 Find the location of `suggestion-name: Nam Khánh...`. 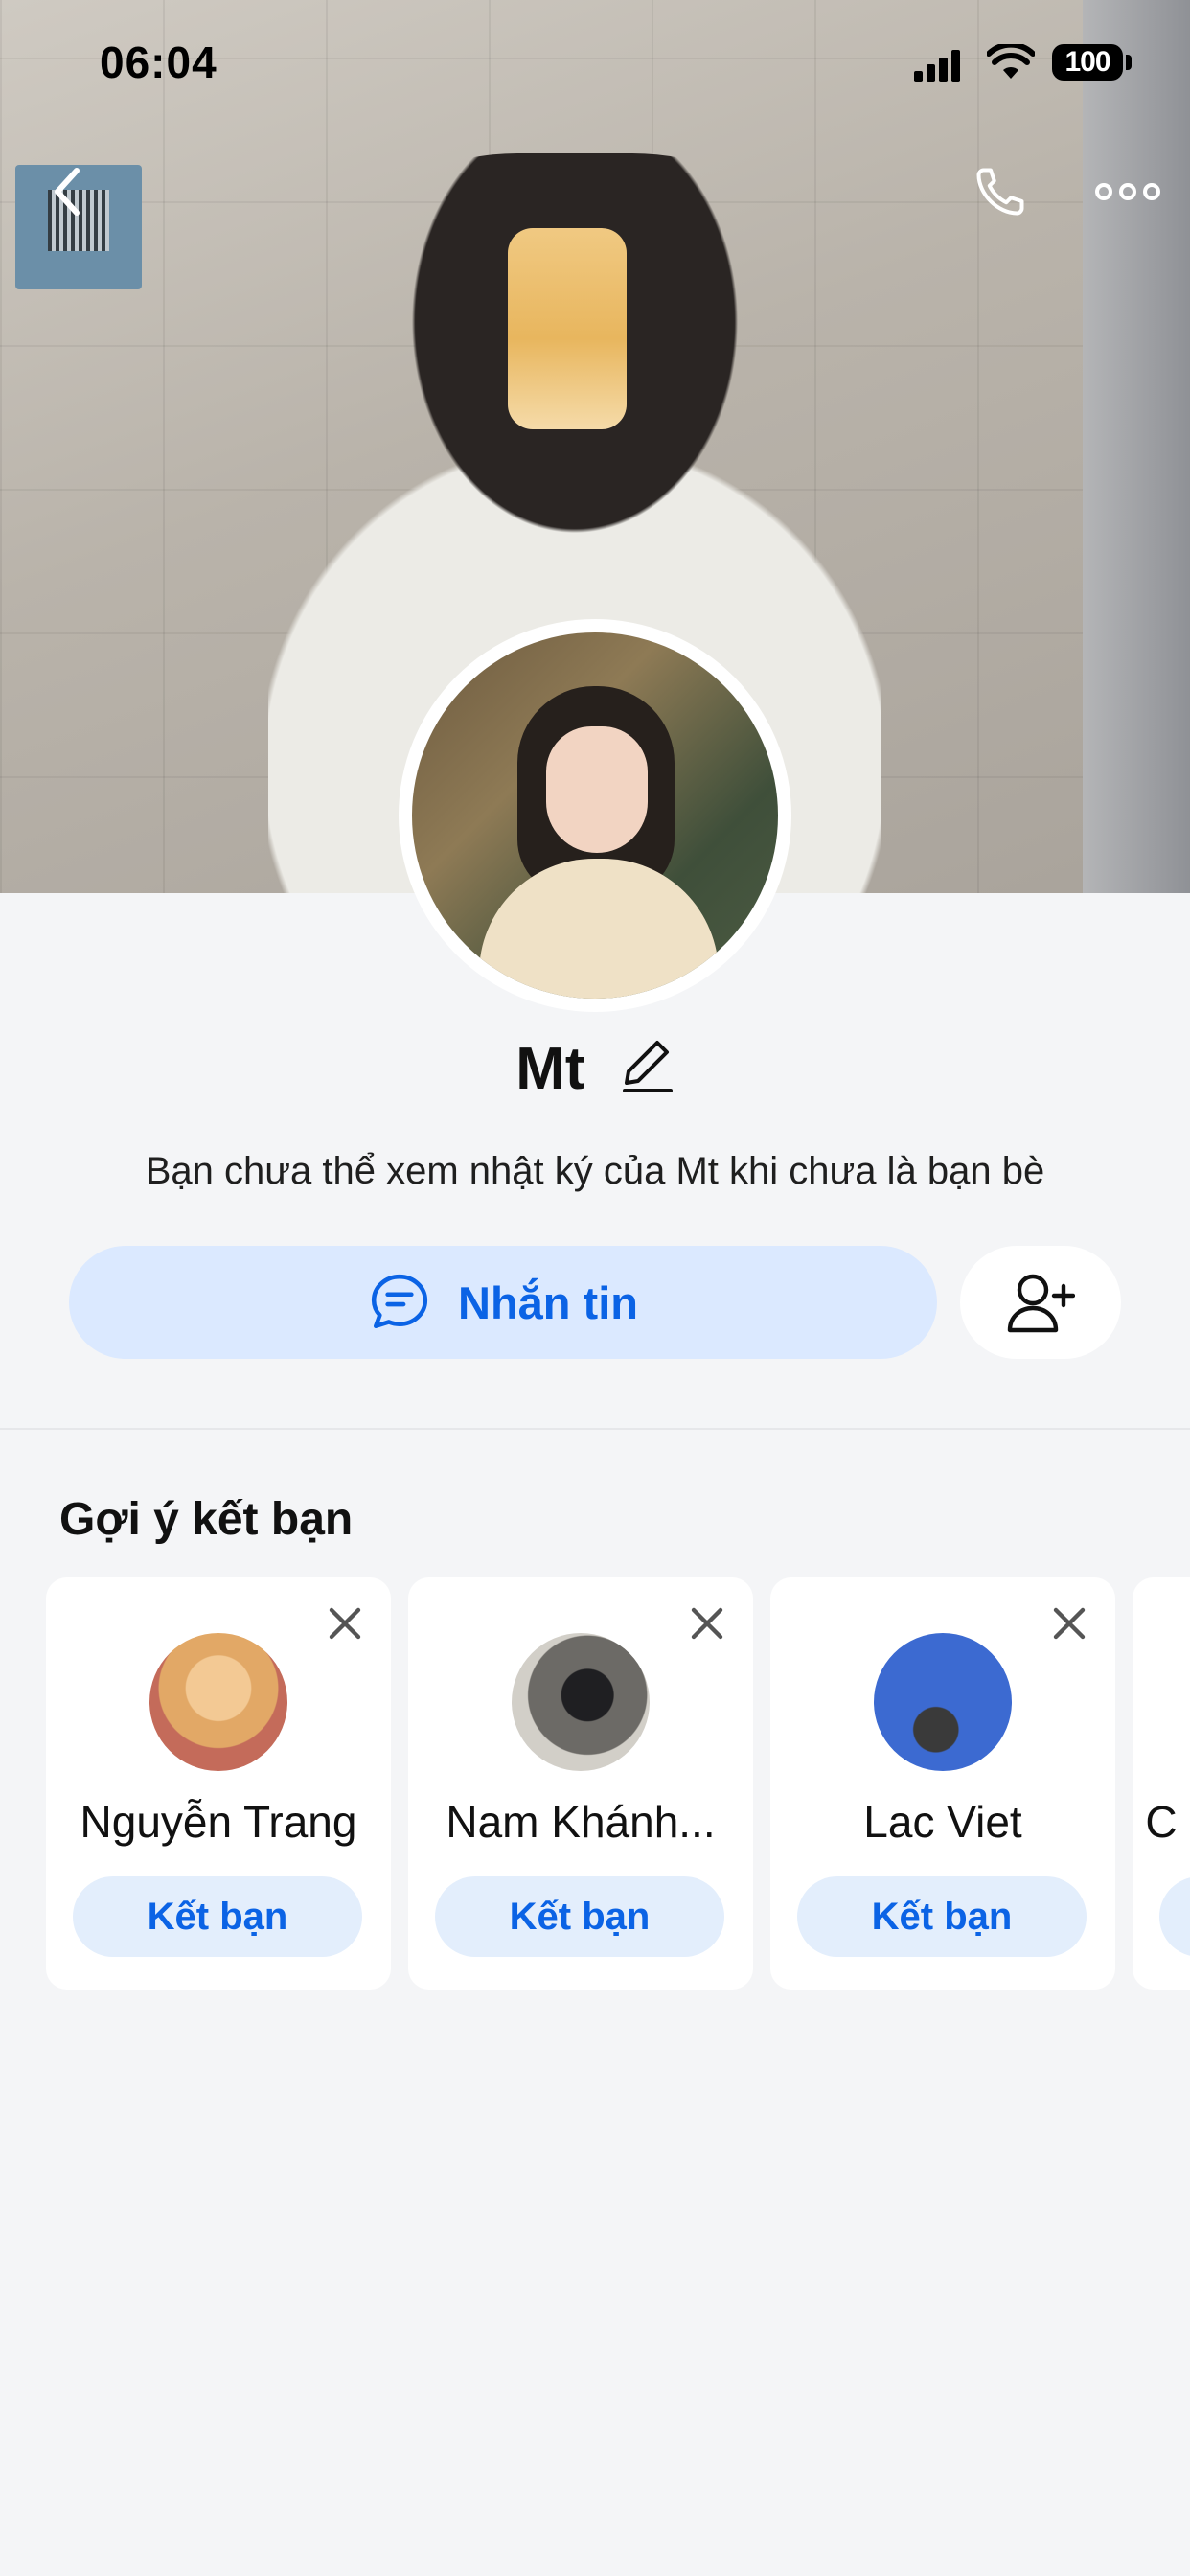

suggestion-name: Nam Khánh... is located at coordinates (581, 1822).